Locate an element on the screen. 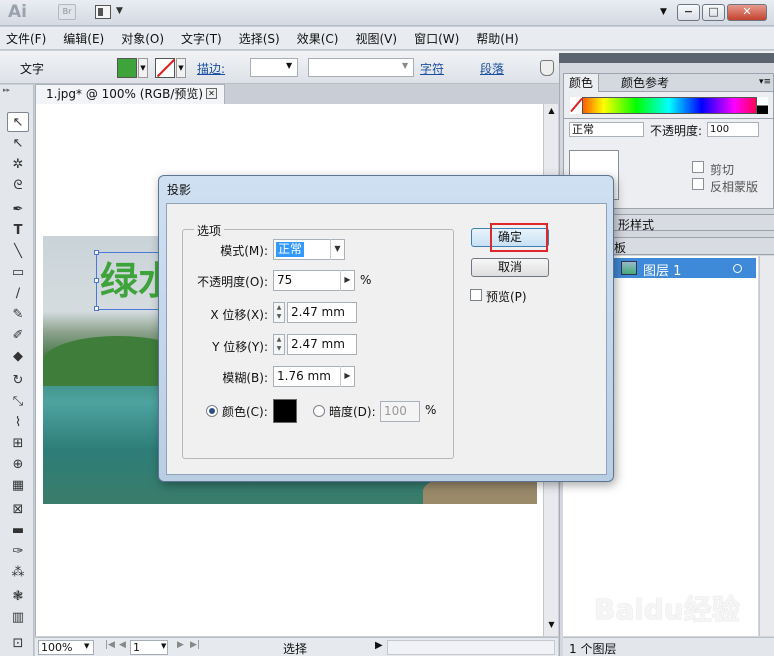 This screenshot has height=656, width=774. layer-target-icon is located at coordinates (737, 268).